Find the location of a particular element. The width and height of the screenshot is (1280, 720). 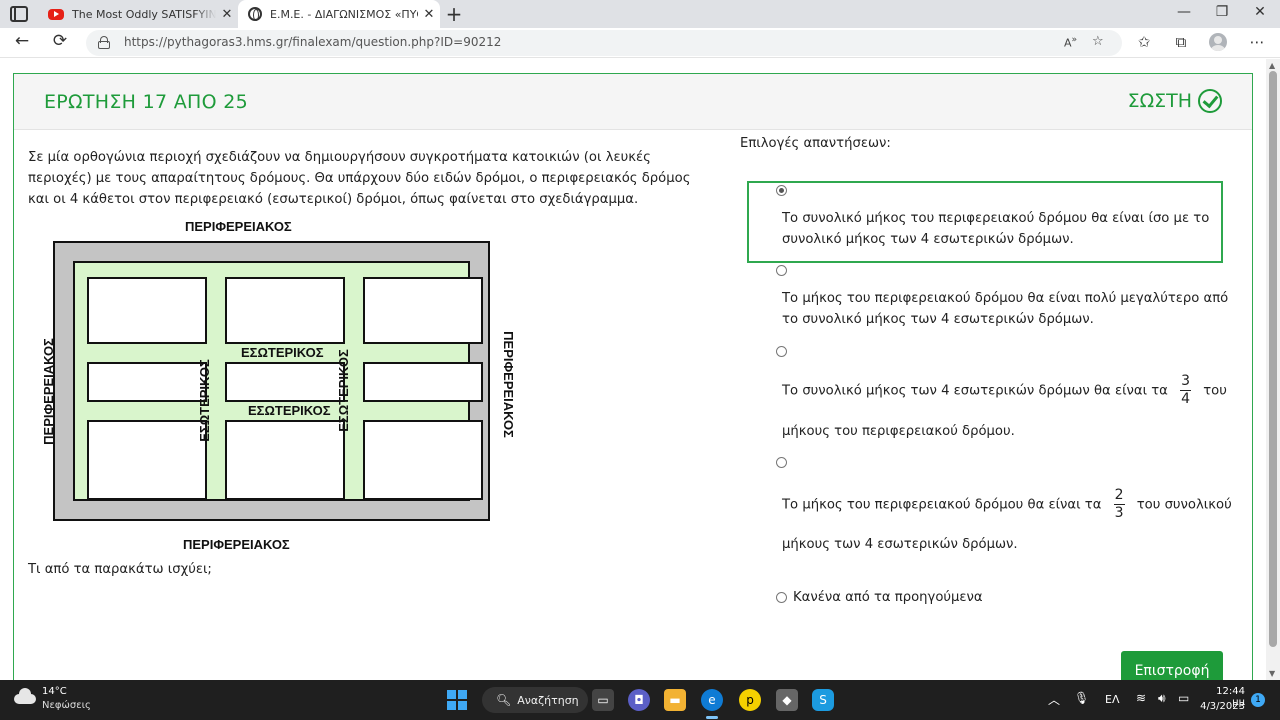

favorite-add-icon: ☆ is located at coordinates (1098, 41).